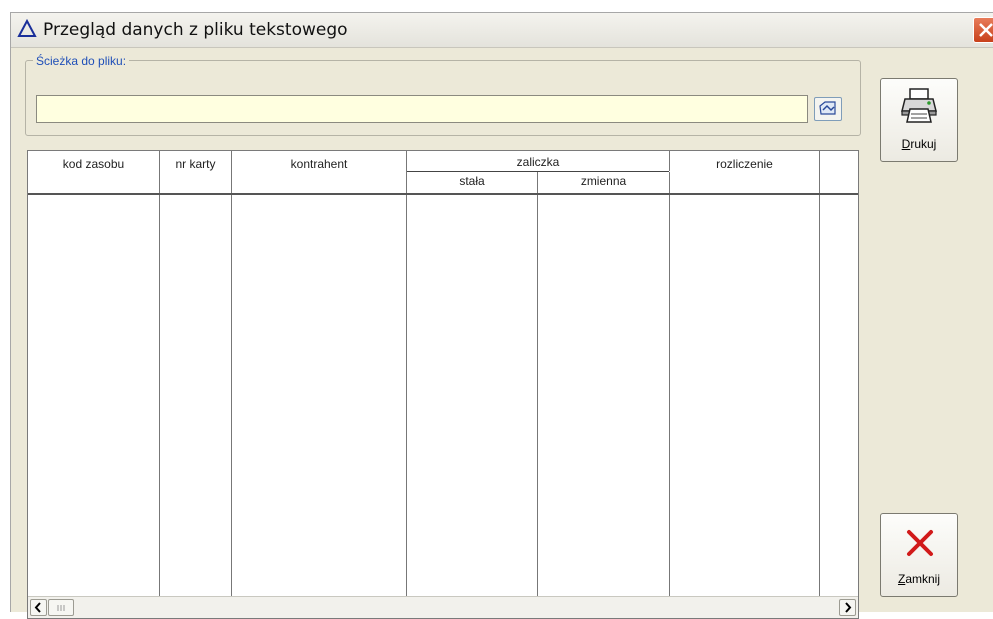 The image size is (993, 619). Describe the element at coordinates (422, 109) in the screenshot. I see `path-input` at that location.